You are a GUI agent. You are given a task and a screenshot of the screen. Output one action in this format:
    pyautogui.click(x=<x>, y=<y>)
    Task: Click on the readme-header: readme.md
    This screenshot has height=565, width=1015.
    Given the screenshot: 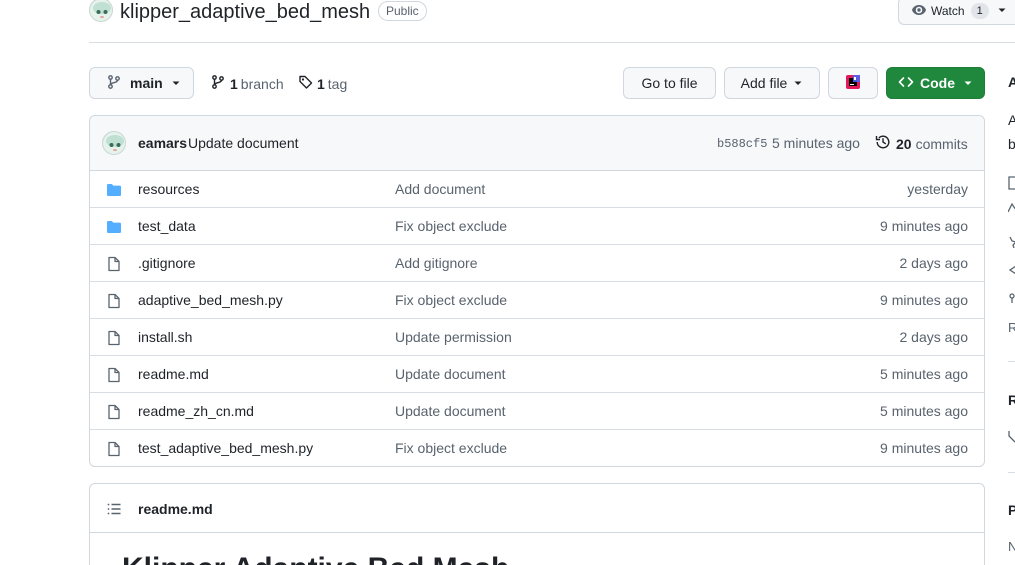 What is the action you would take?
    pyautogui.click(x=537, y=508)
    